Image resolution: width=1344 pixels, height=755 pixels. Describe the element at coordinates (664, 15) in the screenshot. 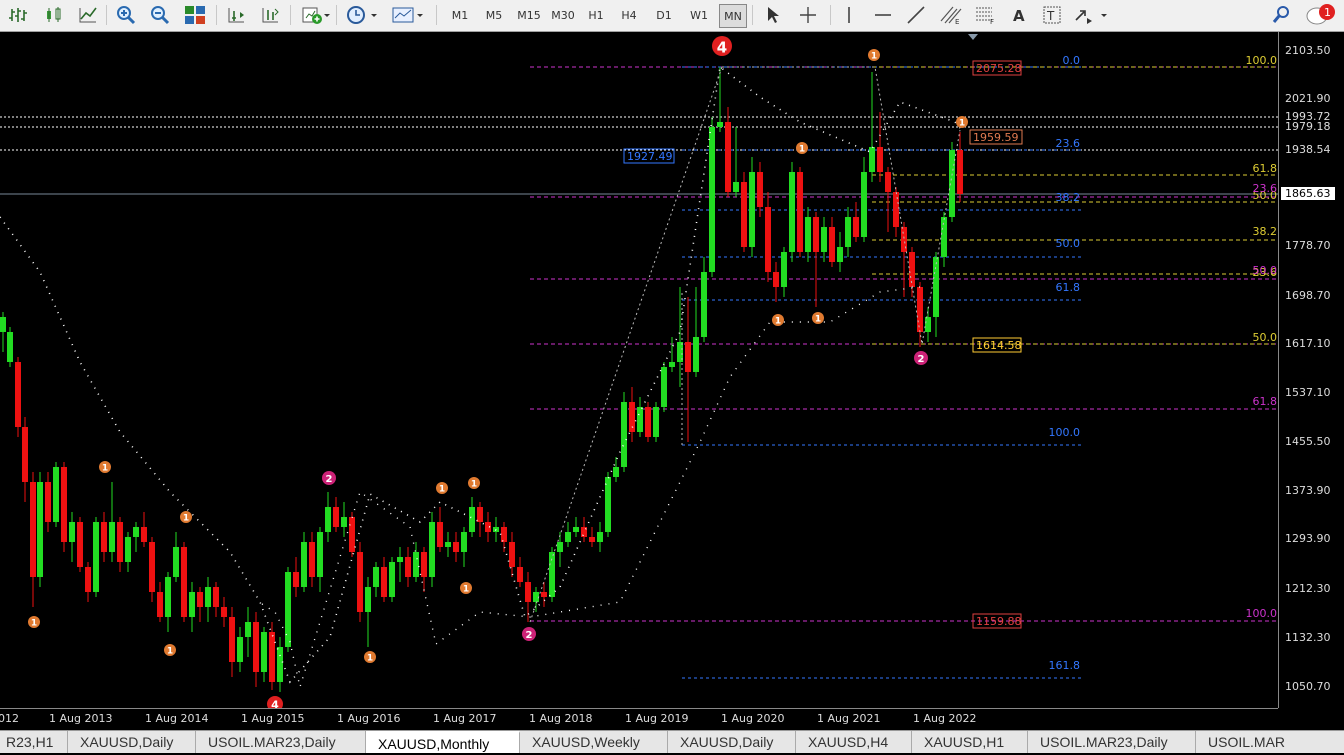

I see `timeframe-d1-button: D1` at that location.